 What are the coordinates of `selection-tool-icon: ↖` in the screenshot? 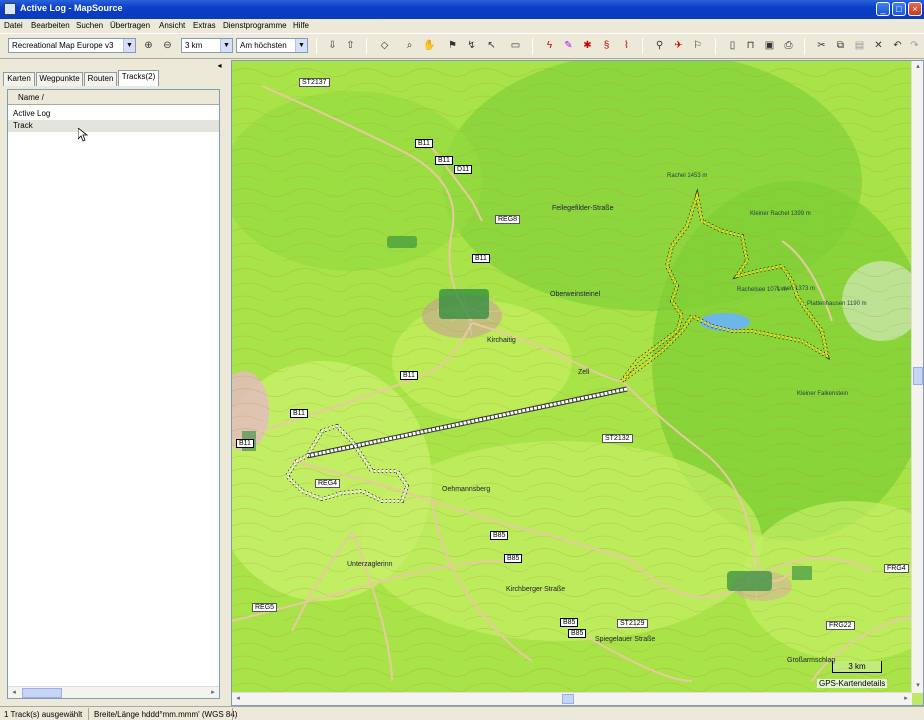 It's located at (491, 45).